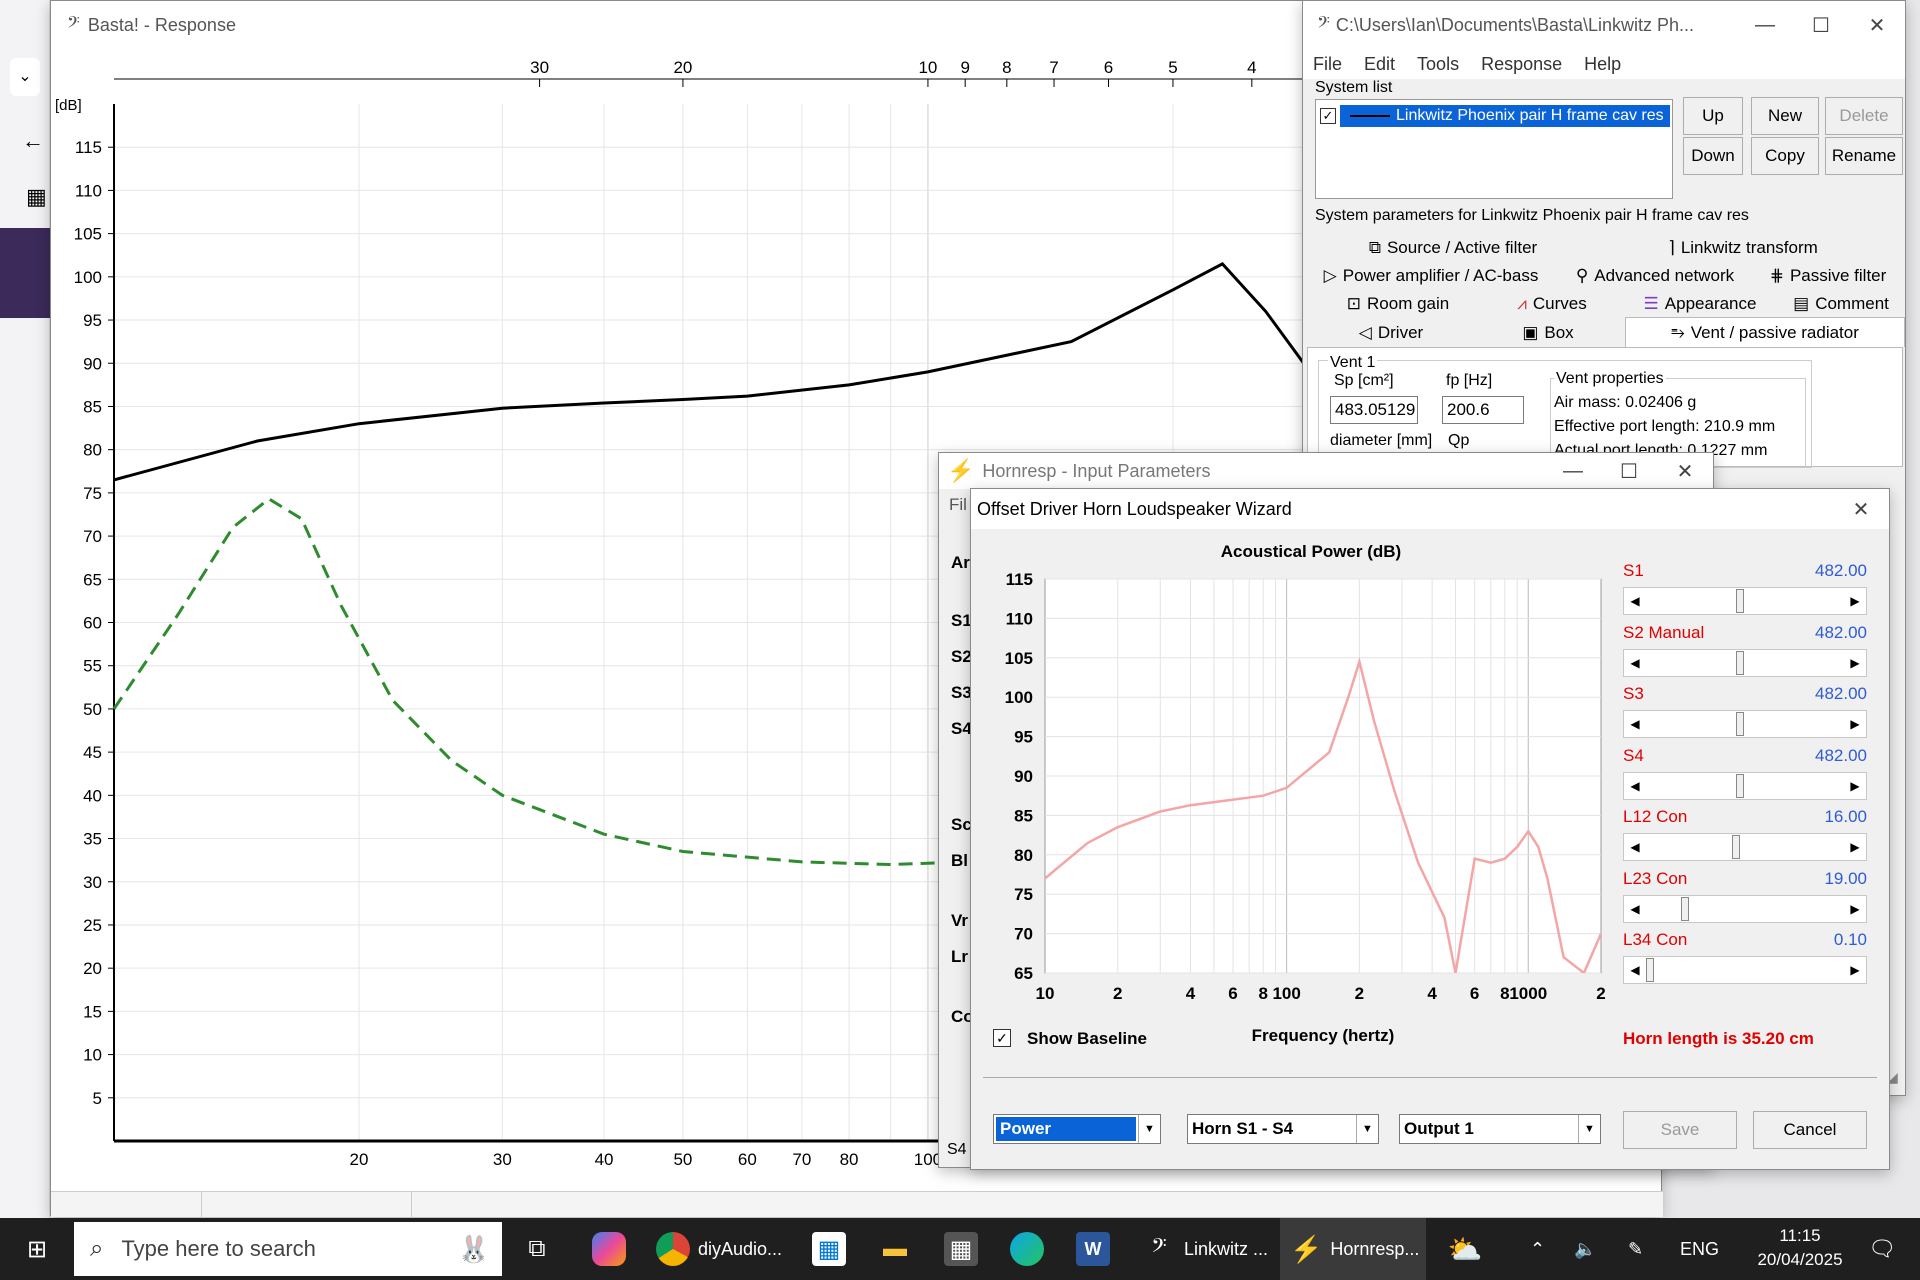 This screenshot has width=1920, height=1280. I want to click on cancel-button: Cancel, so click(1810, 1130).